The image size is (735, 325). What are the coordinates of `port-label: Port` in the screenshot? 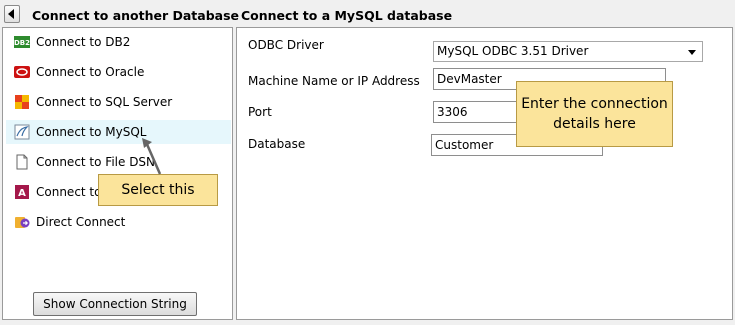 It's located at (260, 112).